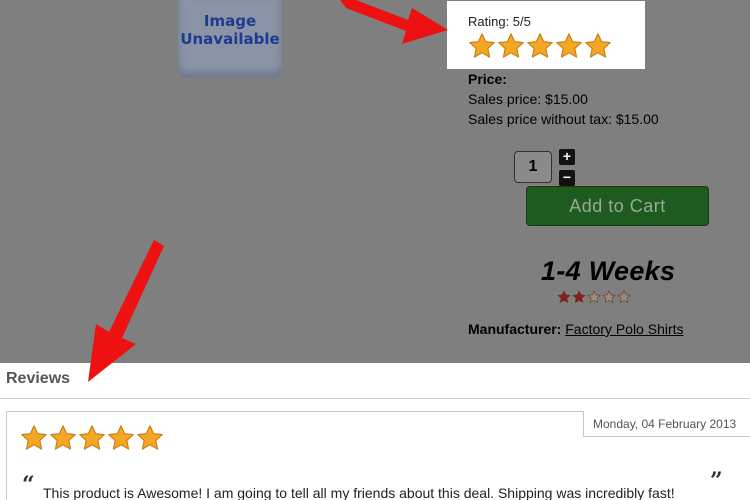 The width and height of the screenshot is (750, 500). What do you see at coordinates (487, 79) in the screenshot?
I see `price-heading: Price:` at bounding box center [487, 79].